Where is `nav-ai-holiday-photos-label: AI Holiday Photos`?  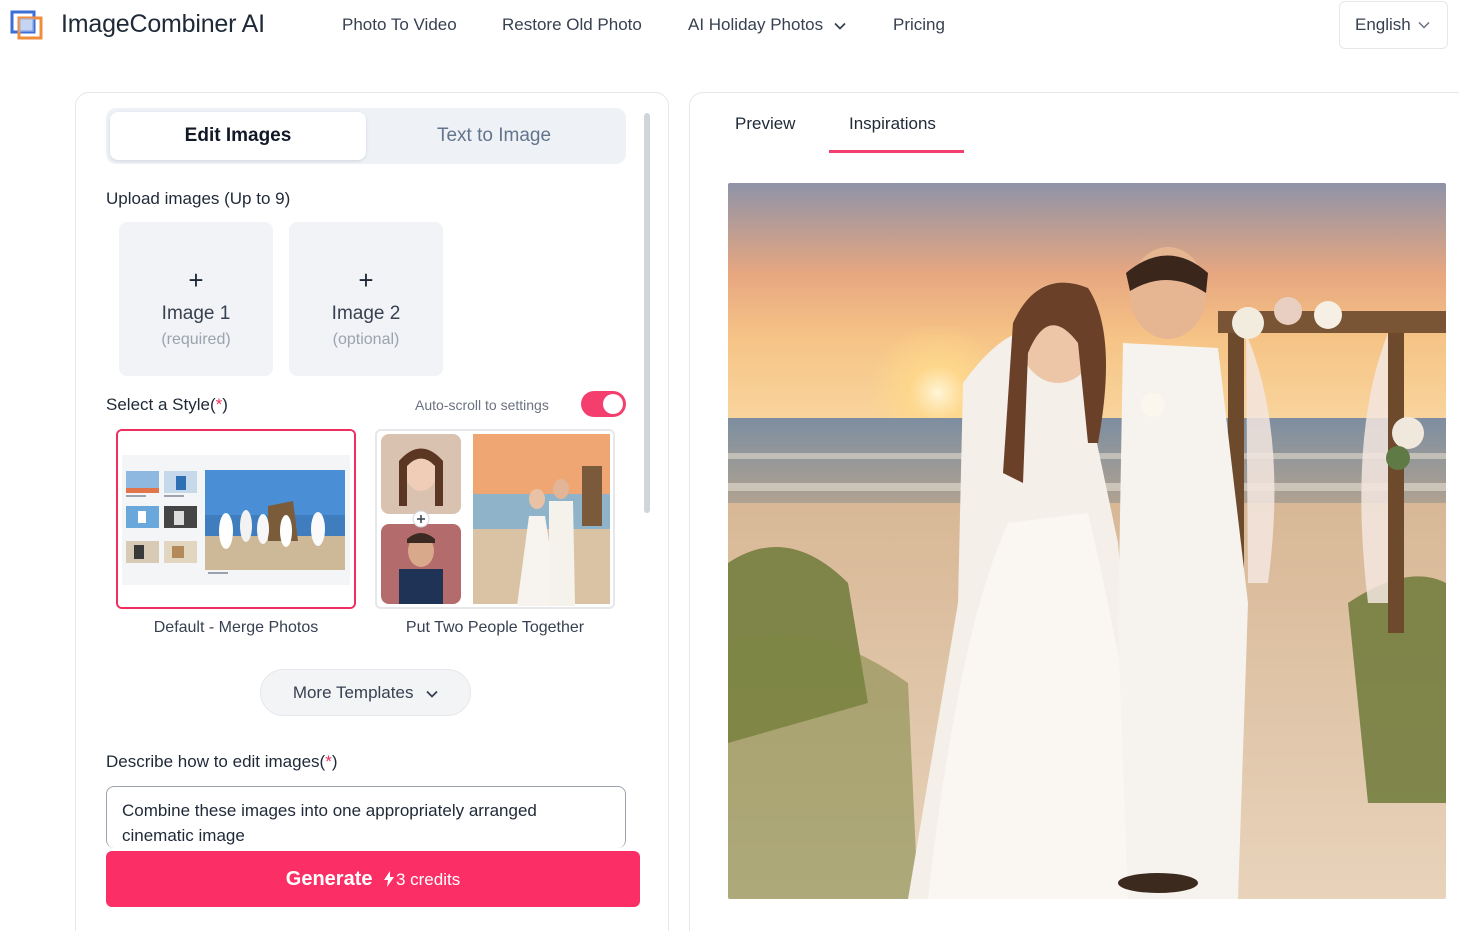 nav-ai-holiday-photos-label: AI Holiday Photos is located at coordinates (756, 24).